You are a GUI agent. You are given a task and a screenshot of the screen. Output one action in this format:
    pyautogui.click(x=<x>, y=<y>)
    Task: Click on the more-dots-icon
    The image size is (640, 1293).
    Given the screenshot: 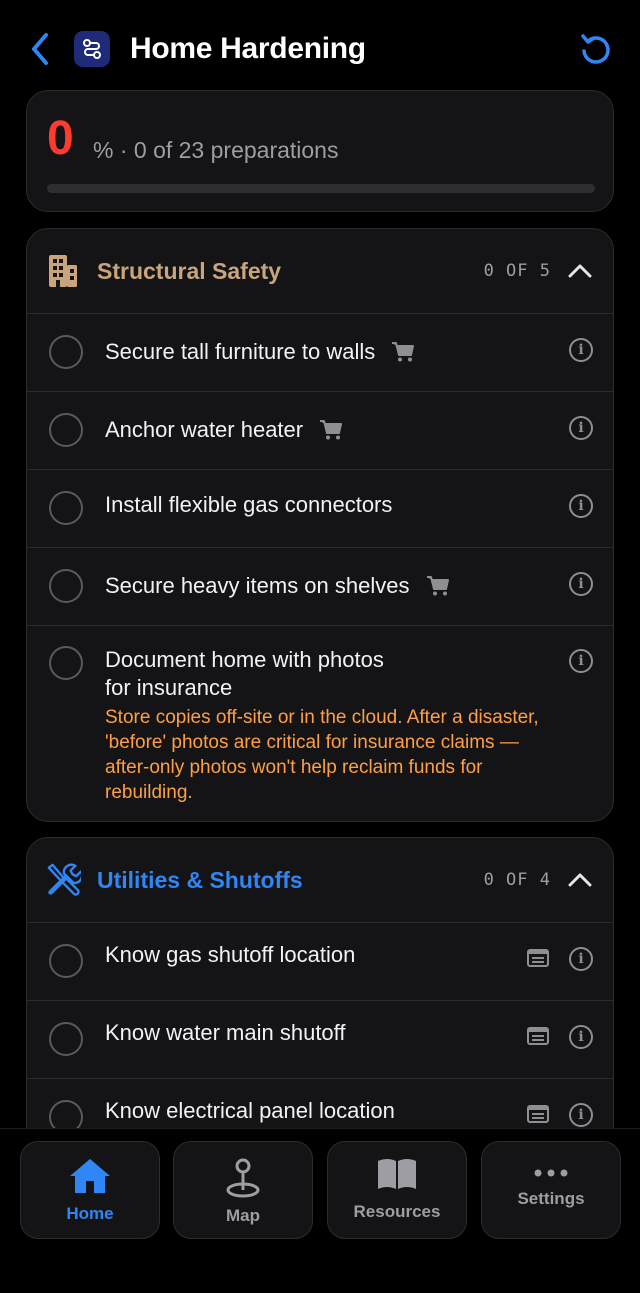 What is the action you would take?
    pyautogui.click(x=551, y=1173)
    